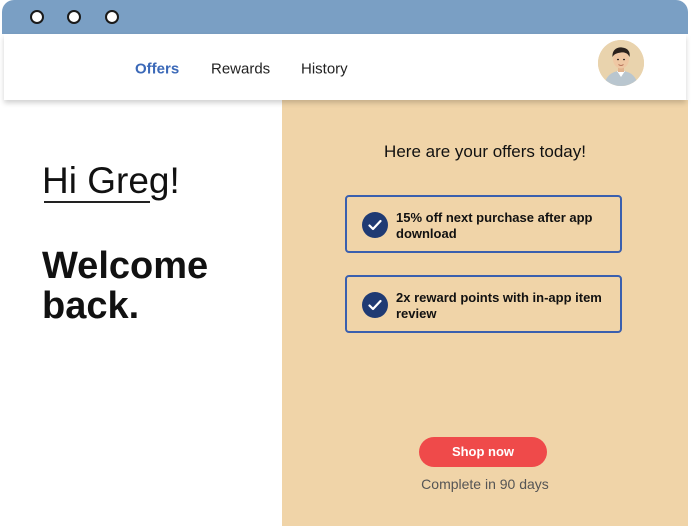  What do you see at coordinates (499, 305) in the screenshot?
I see `offer-text: 2x reward points with in-app item review` at bounding box center [499, 305].